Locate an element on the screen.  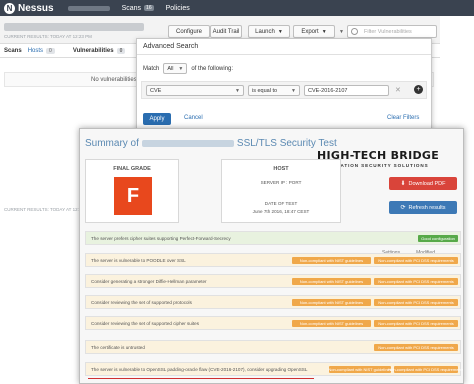
finding-text: The certificate is untrusted is located at coordinates (118, 347).